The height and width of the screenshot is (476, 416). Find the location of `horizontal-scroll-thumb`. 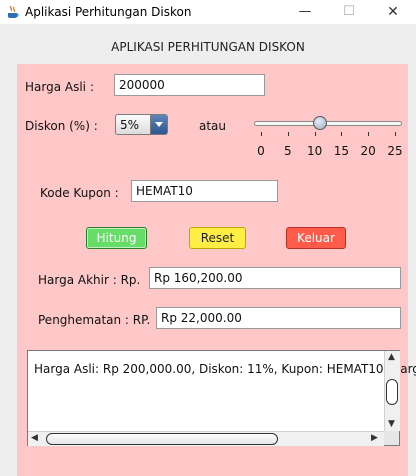

horizontal-scroll-thumb is located at coordinates (162, 439).